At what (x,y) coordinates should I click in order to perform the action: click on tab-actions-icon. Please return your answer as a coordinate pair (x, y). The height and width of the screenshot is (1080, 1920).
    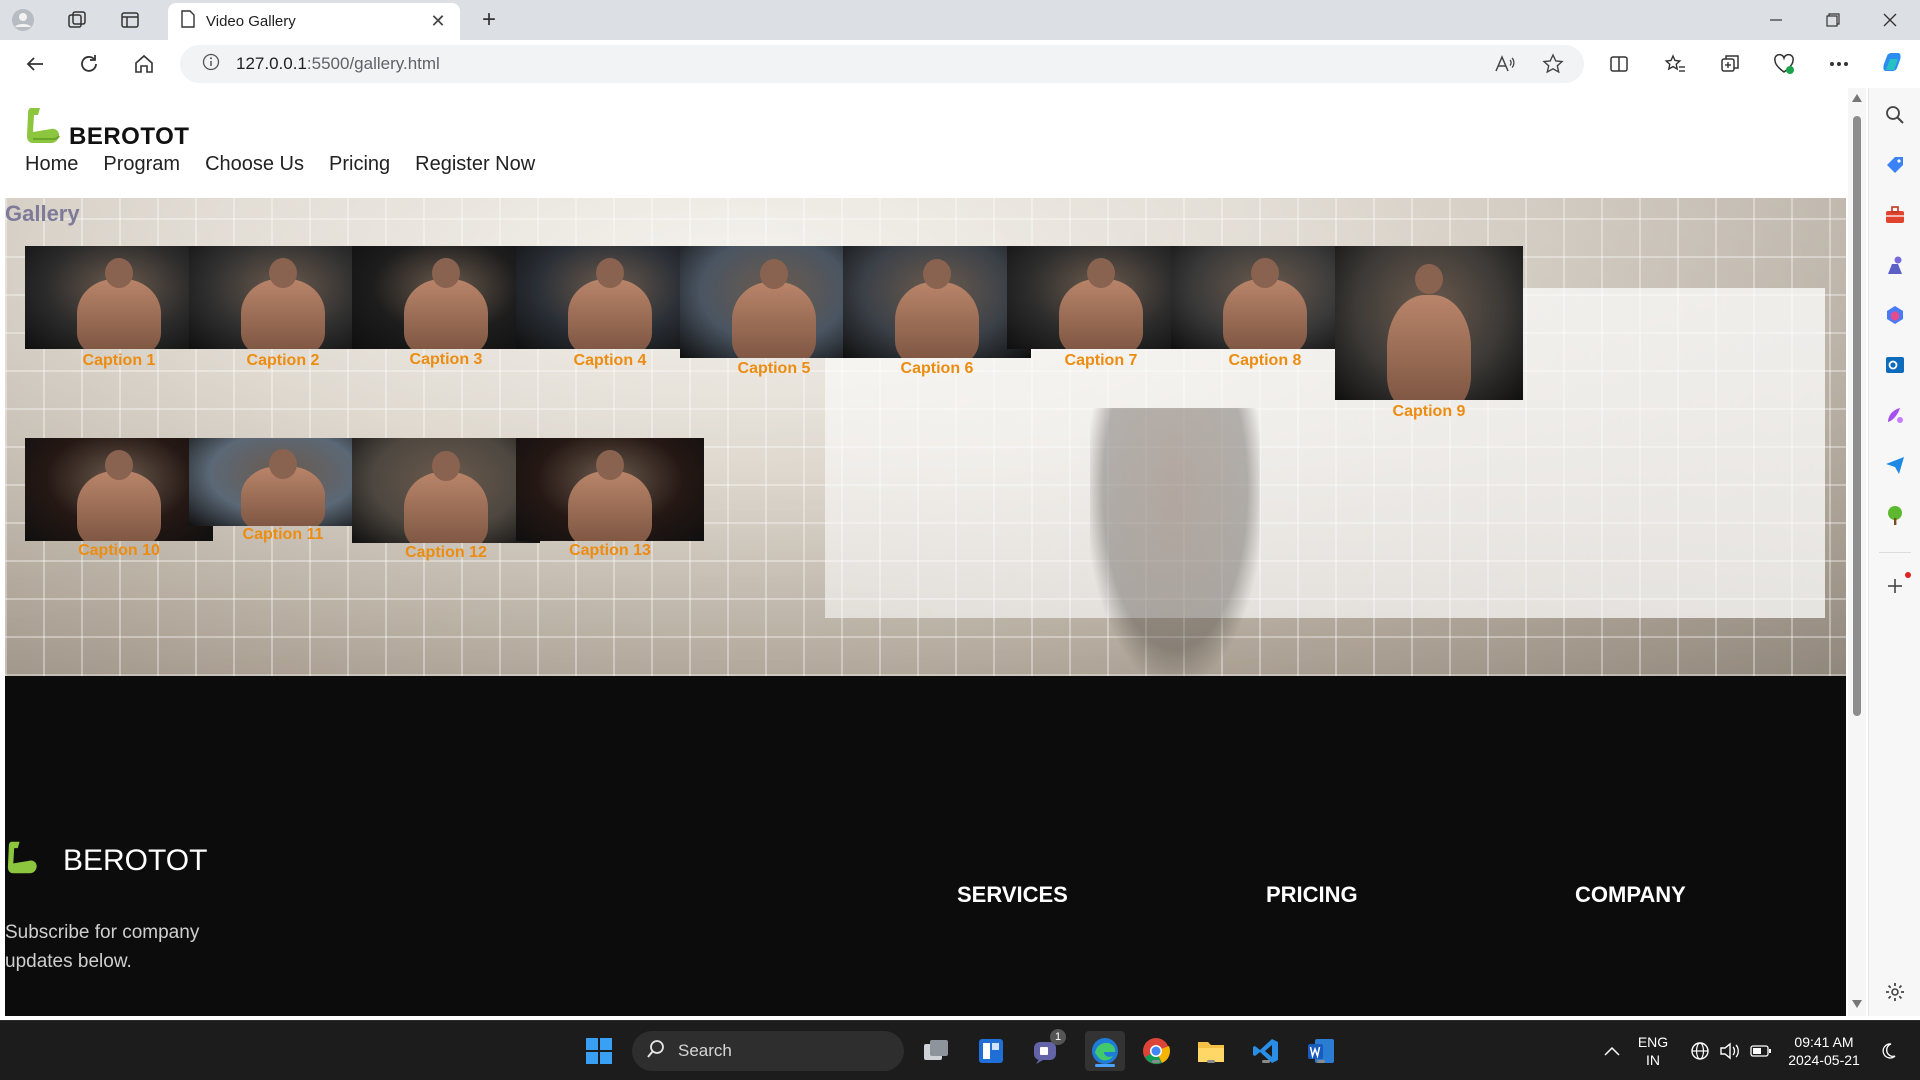
    Looking at the image, I should click on (130, 20).